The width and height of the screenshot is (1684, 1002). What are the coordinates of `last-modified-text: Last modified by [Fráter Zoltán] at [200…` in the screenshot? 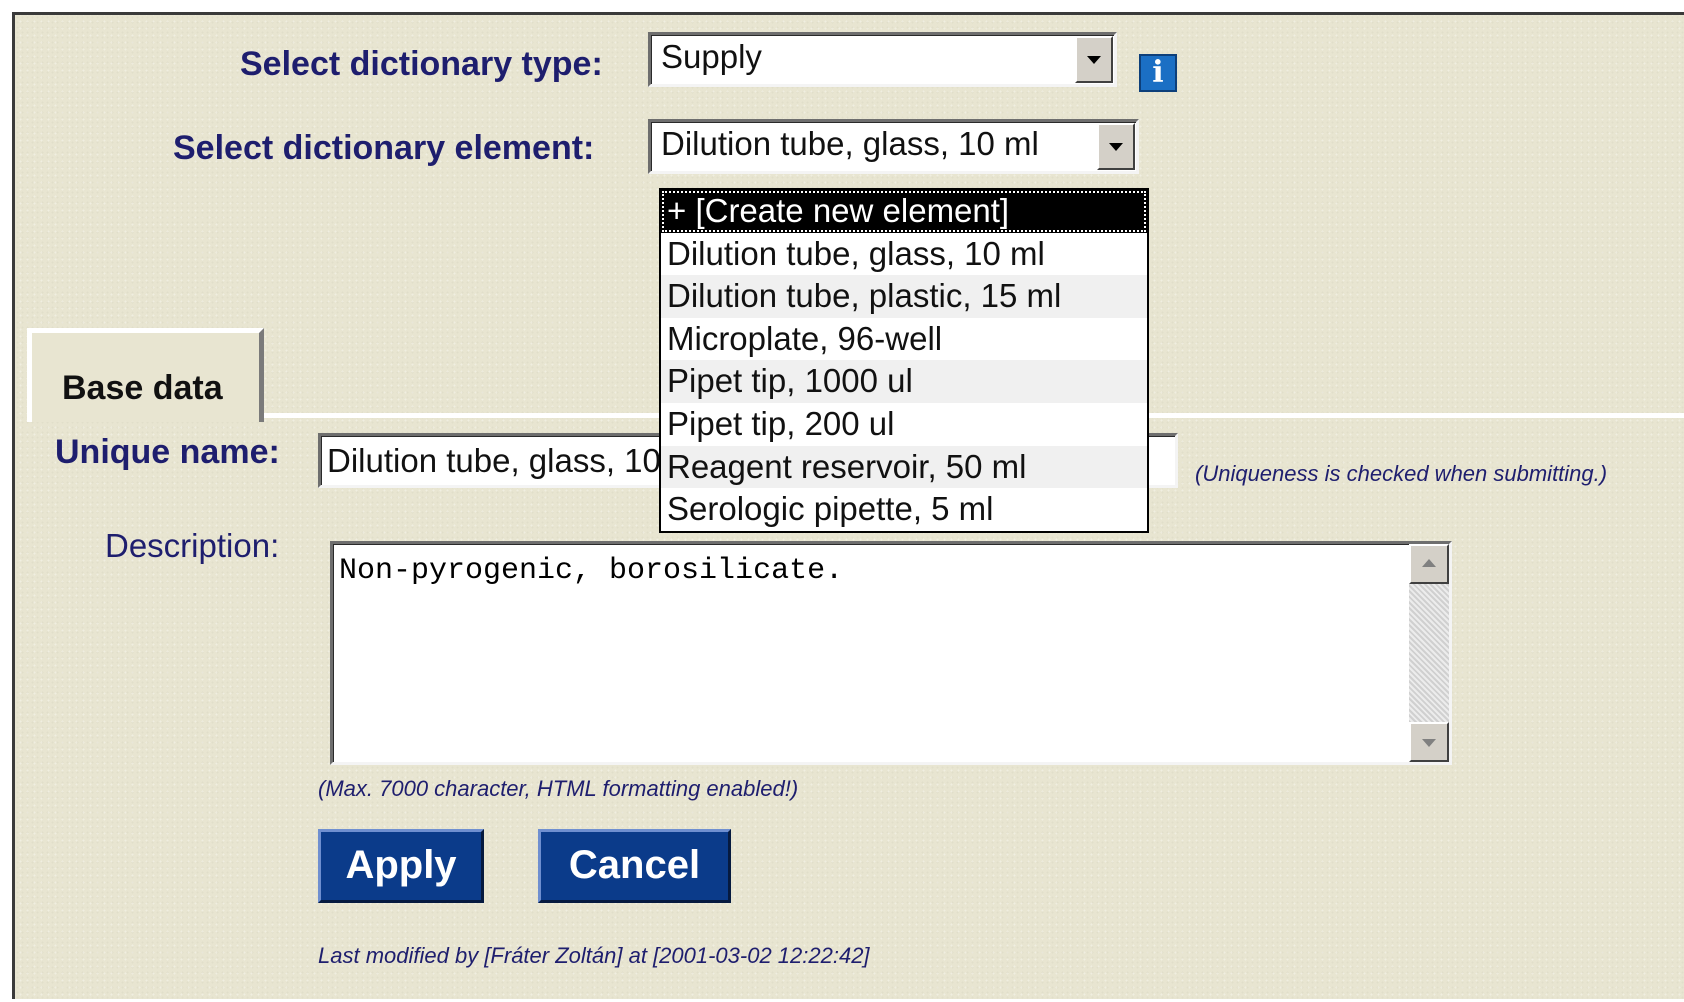 It's located at (594, 955).